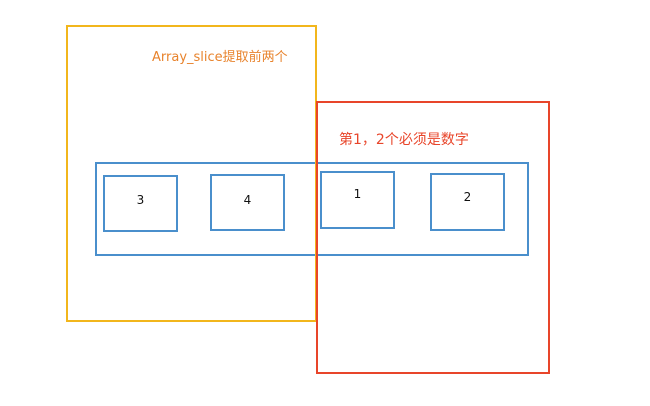 This screenshot has height=406, width=650. I want to click on numeric-region-label: 第1，2个必须是数字, so click(404, 140).